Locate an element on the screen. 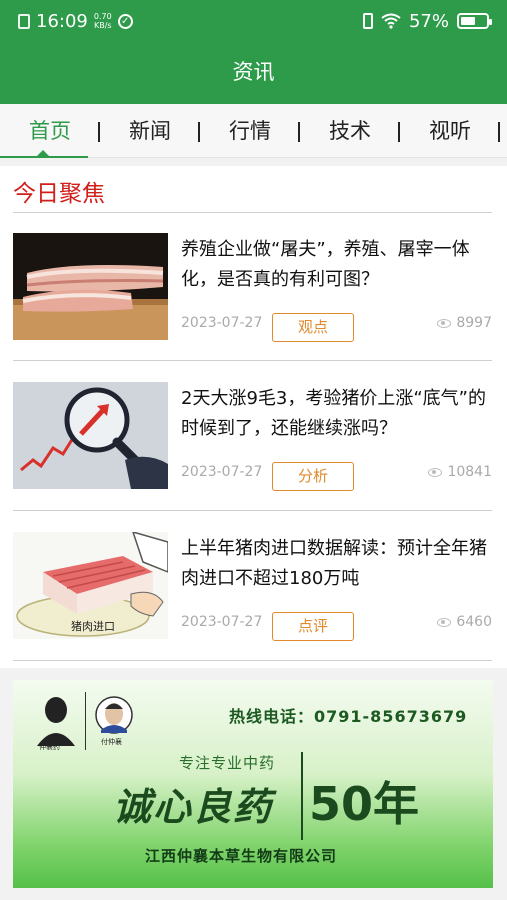 The height and width of the screenshot is (900, 507). tab-market: 行情 is located at coordinates (250, 131).